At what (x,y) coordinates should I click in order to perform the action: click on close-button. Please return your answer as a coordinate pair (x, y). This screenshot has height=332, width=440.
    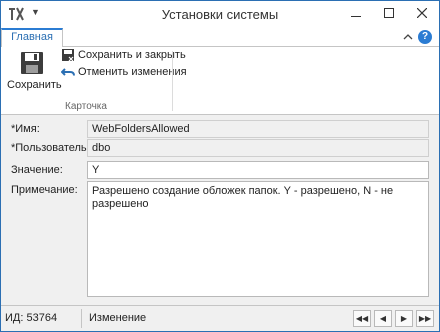
    Looking at the image, I should click on (422, 13).